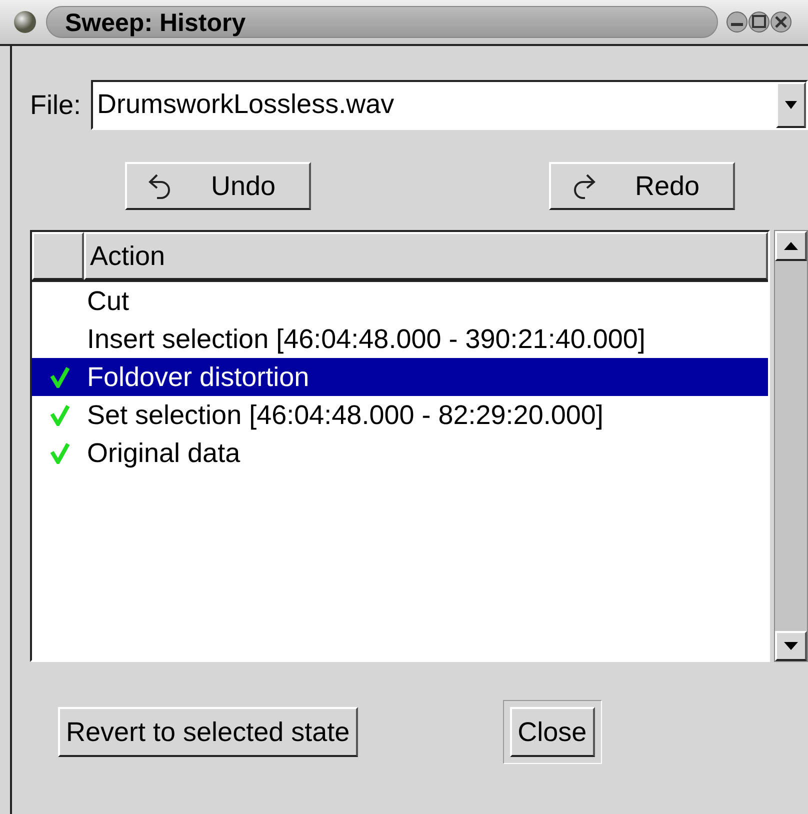  I want to click on scroll-down-icon, so click(791, 646).